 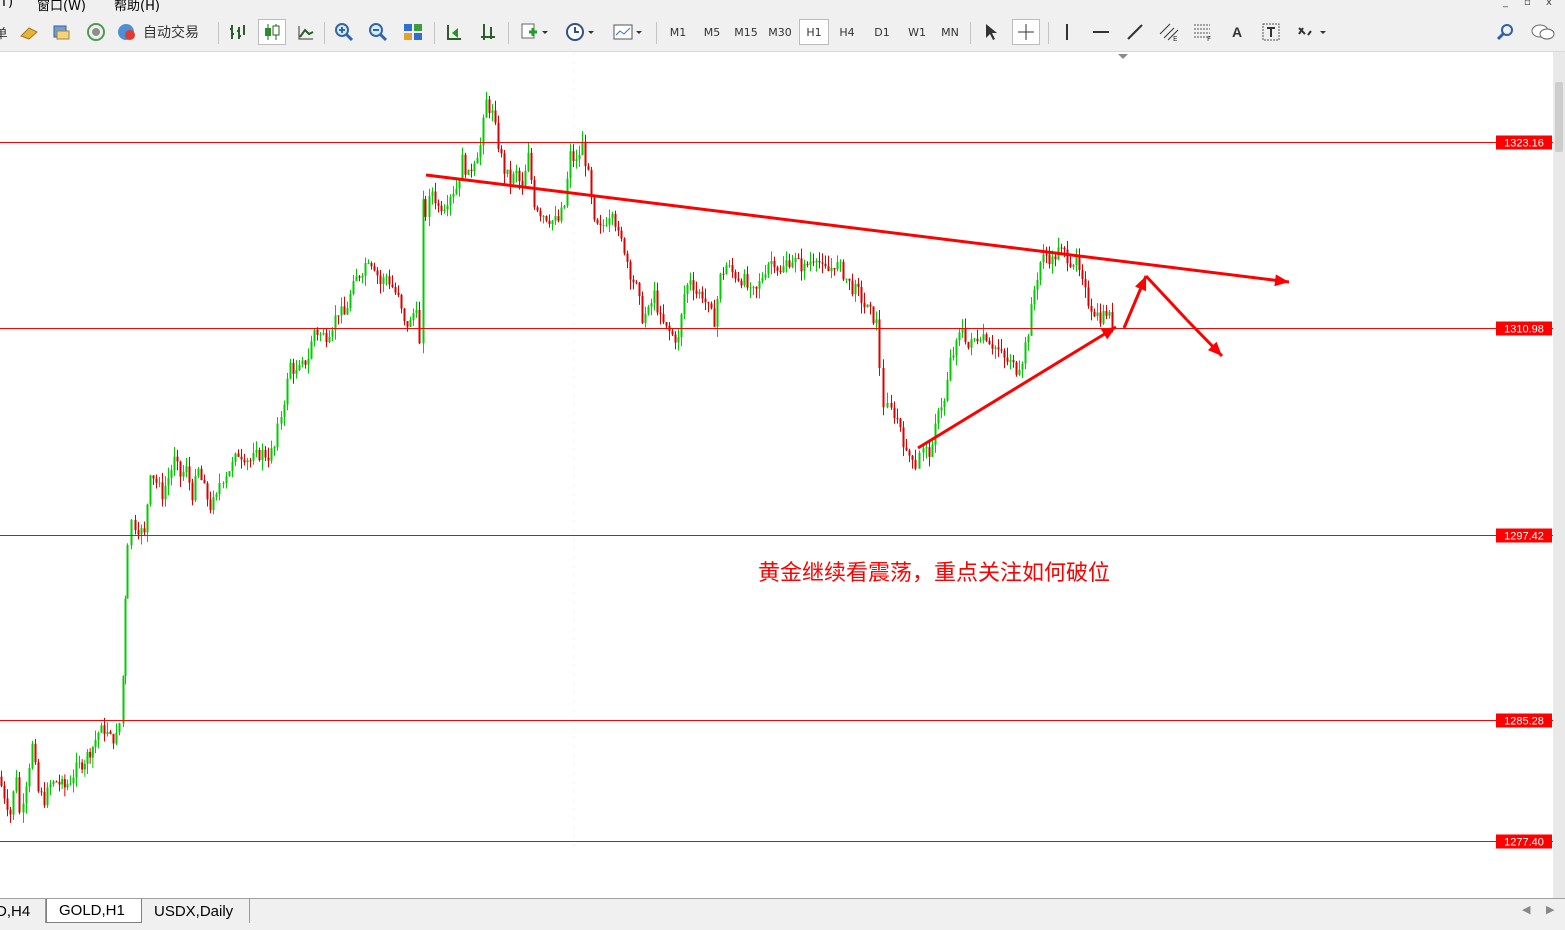 What do you see at coordinates (1237, 32) in the screenshot?
I see `text-tool-button: A` at bounding box center [1237, 32].